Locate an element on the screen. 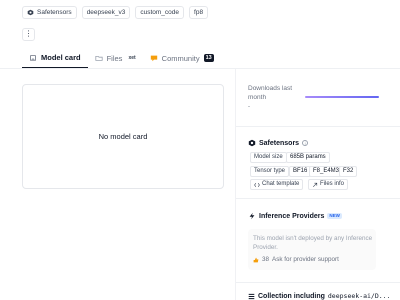 The image size is (400, 300). tag-label: fp8 is located at coordinates (199, 12).